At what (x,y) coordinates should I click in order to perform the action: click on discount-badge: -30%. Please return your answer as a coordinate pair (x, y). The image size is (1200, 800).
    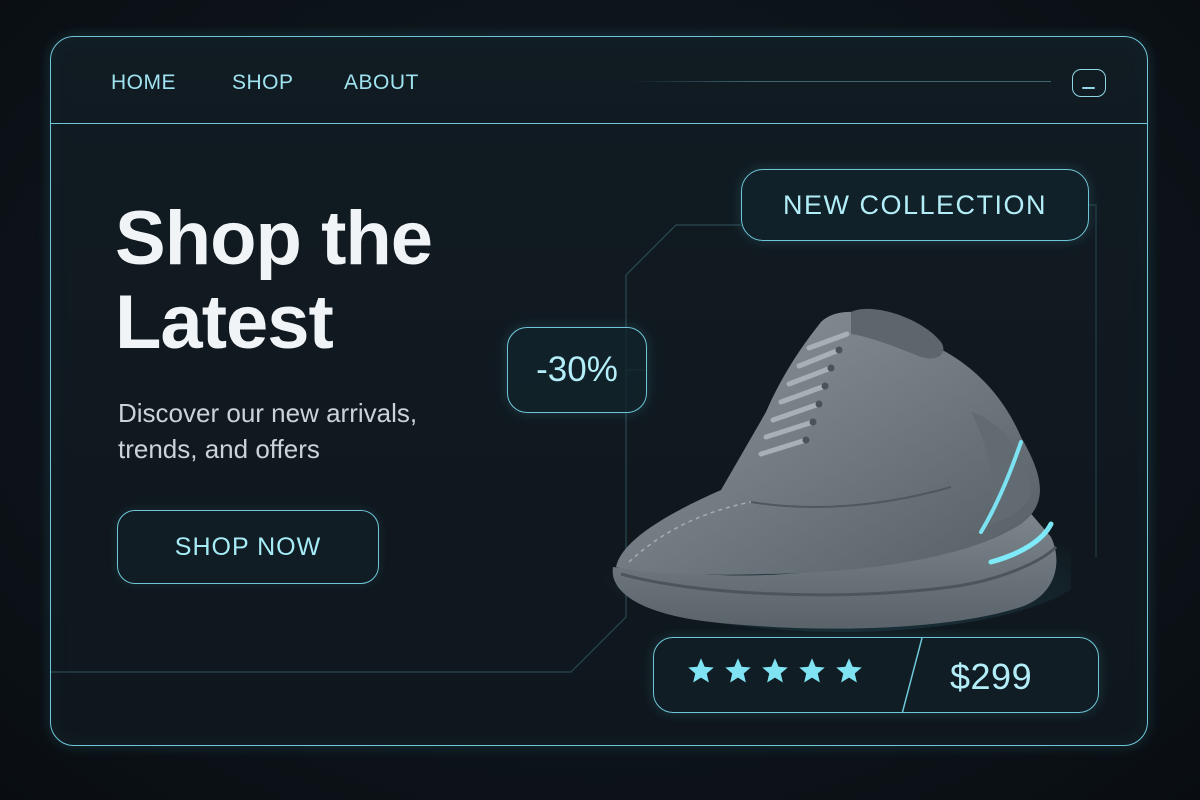
    Looking at the image, I should click on (577, 370).